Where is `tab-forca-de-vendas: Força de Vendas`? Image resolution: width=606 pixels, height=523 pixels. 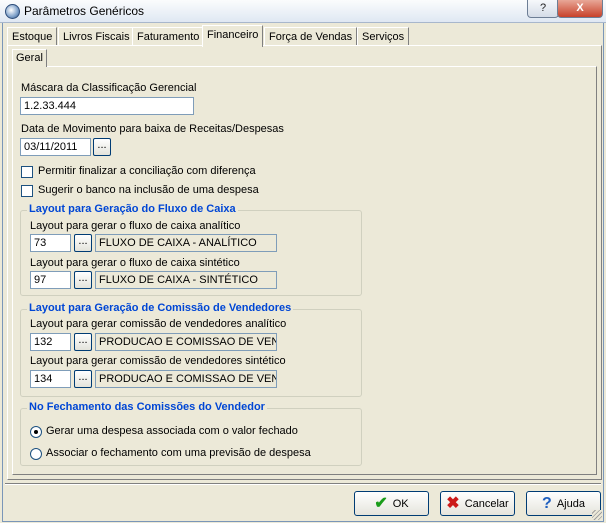
tab-forca-de-vendas: Força de Vendas is located at coordinates (311, 36).